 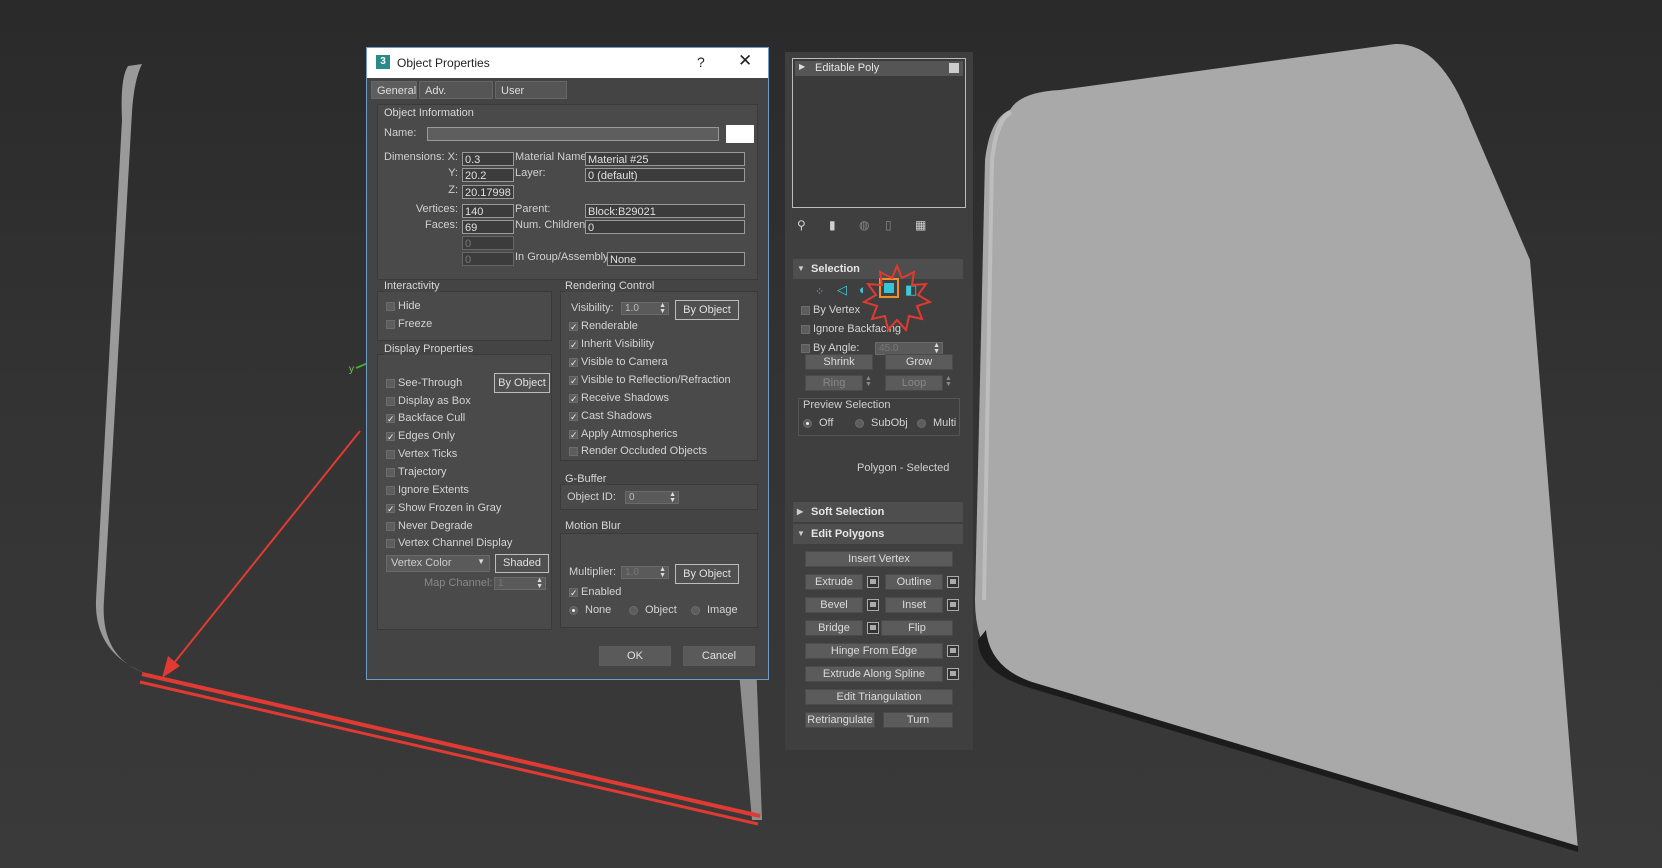 What do you see at coordinates (868, 381) in the screenshot?
I see `ring-spinner-icon: ▲ ▼` at bounding box center [868, 381].